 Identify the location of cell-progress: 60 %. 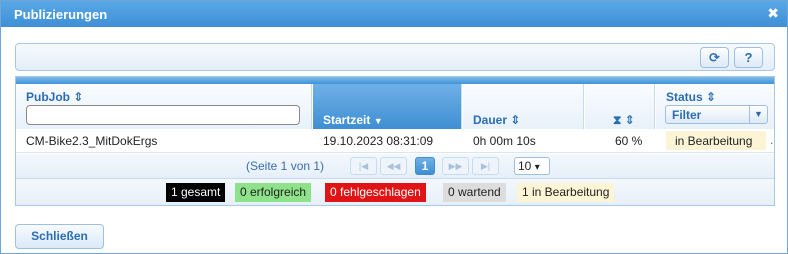
(629, 141).